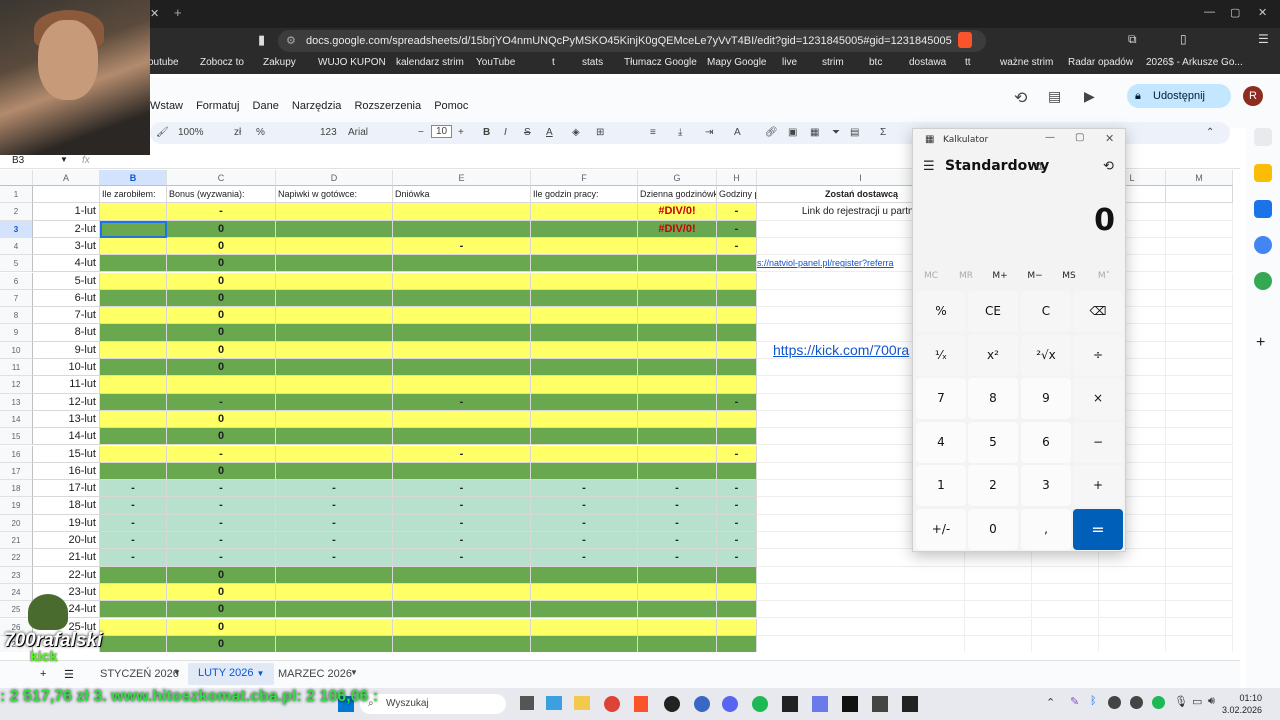  Describe the element at coordinates (993, 311) in the screenshot. I see `calc-key: CE` at that location.